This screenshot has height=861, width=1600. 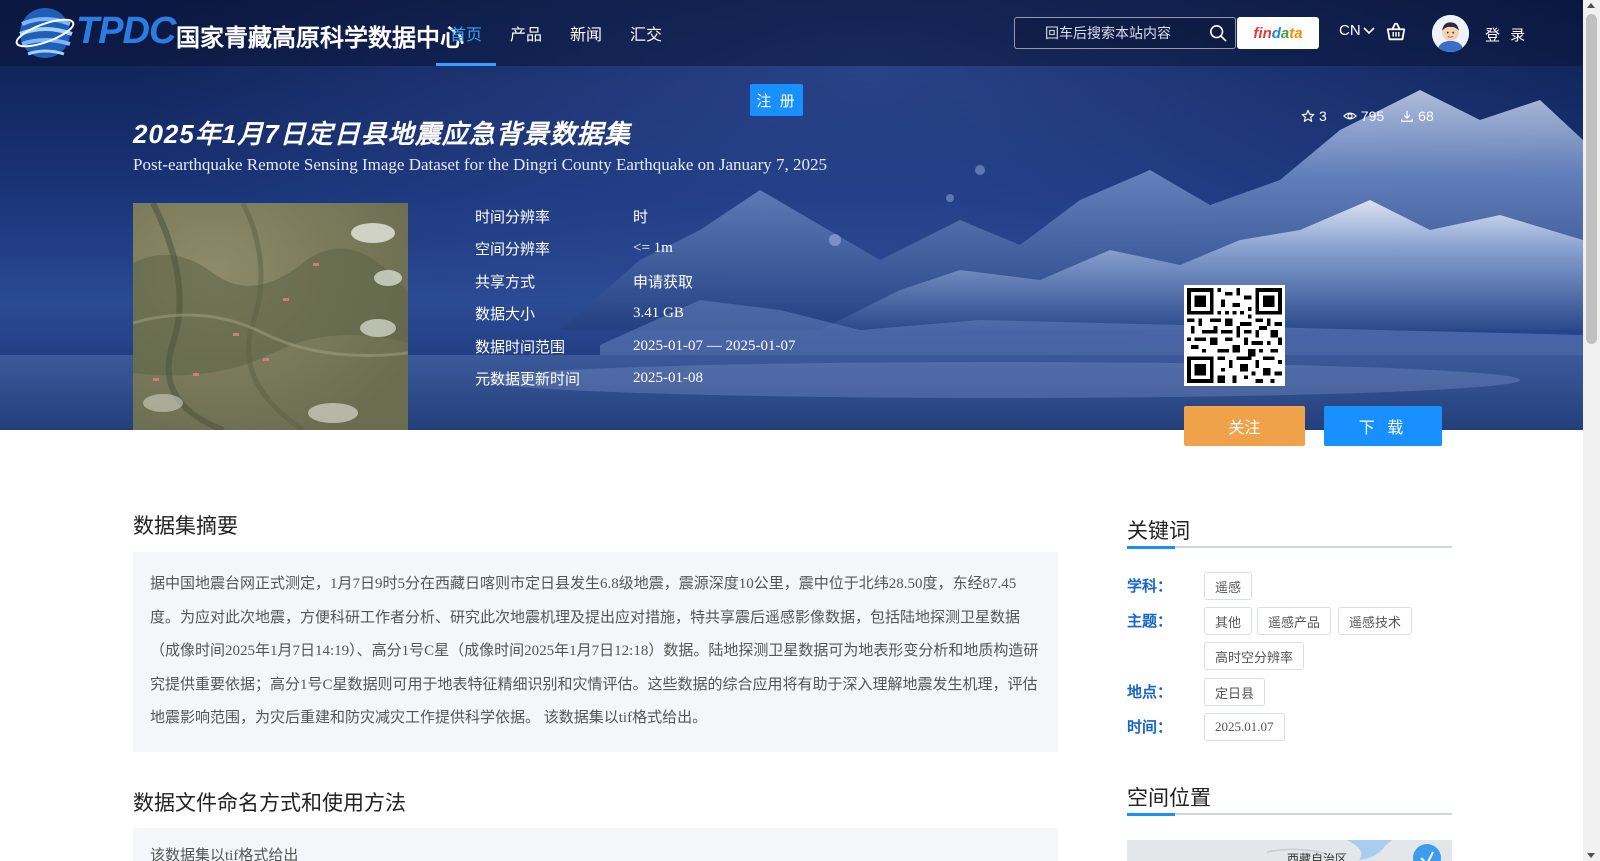 What do you see at coordinates (1294, 621) in the screenshot?
I see `keyword-tag: 遥感产品` at bounding box center [1294, 621].